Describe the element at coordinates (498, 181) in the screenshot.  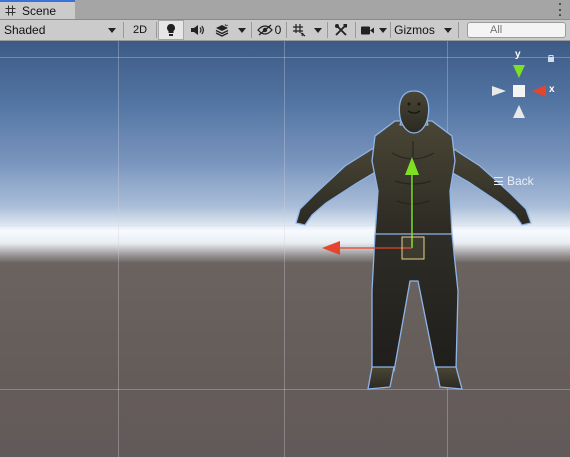
I see `menu-icon` at that location.